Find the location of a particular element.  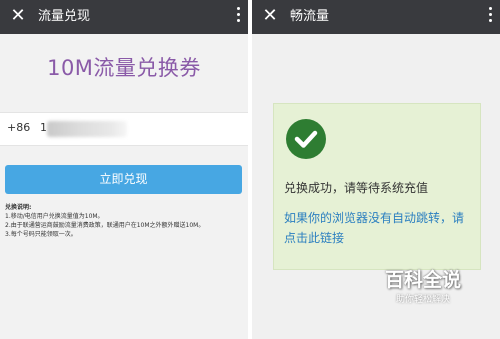

watermark-sub-text: 助你轻松解决 is located at coordinates (422, 300).